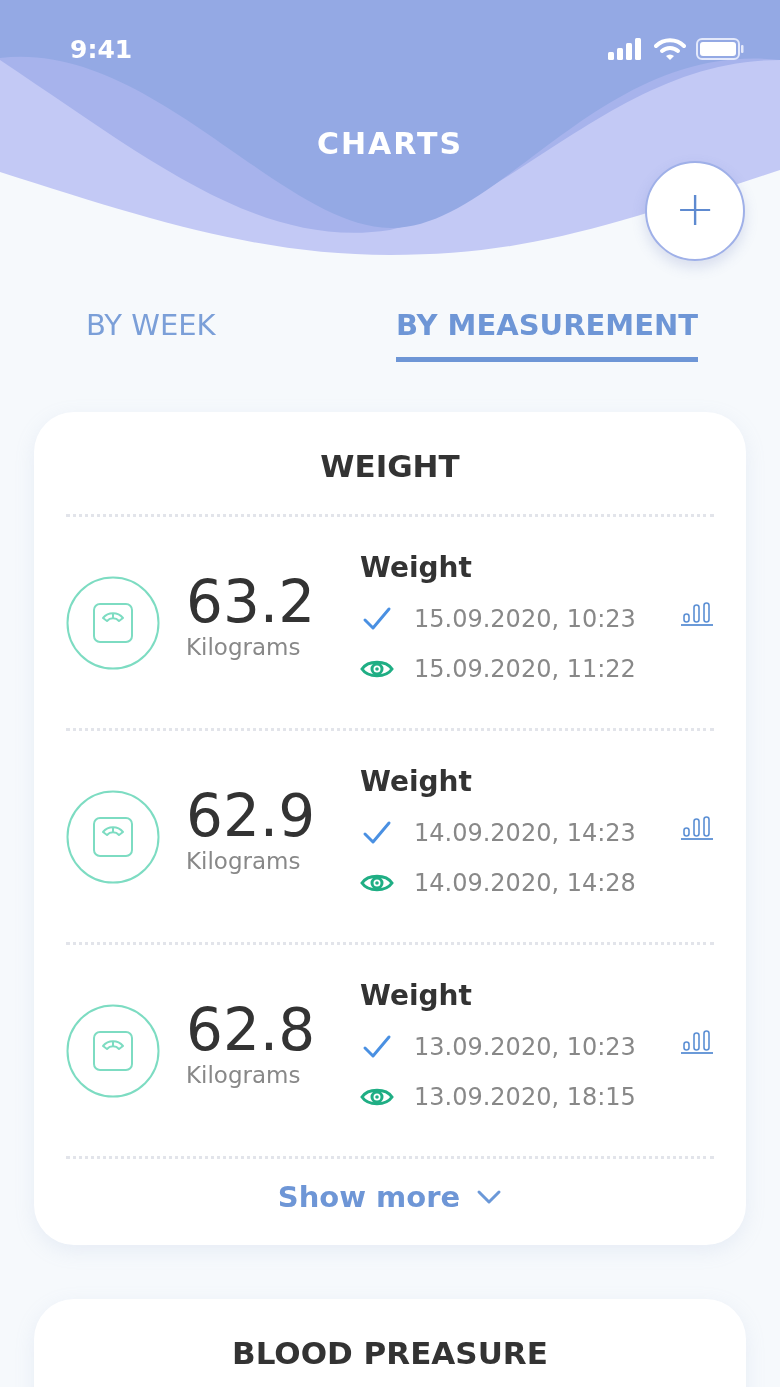 This screenshot has height=1387, width=780. Describe the element at coordinates (390, 466) in the screenshot. I see `card-title: WEIGHT` at that location.